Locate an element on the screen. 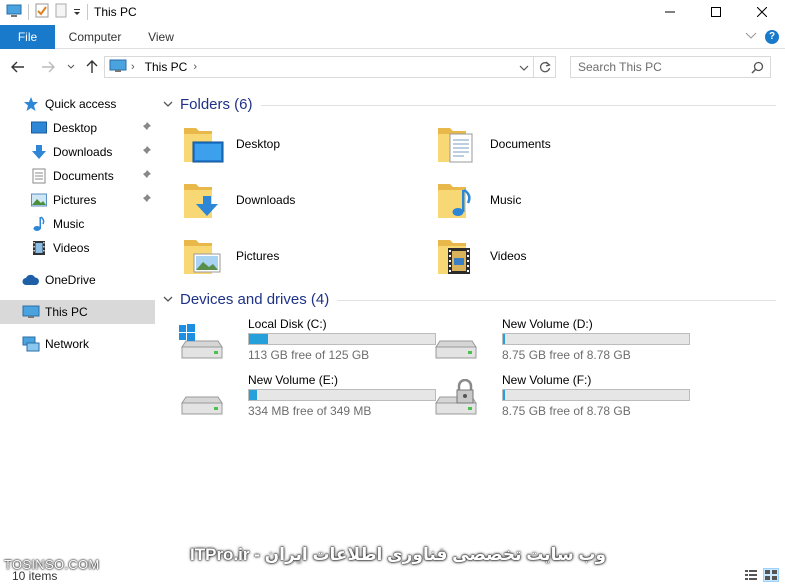 The width and height of the screenshot is (785, 586). sidebar-item-label: This PC is located at coordinates (66, 312).